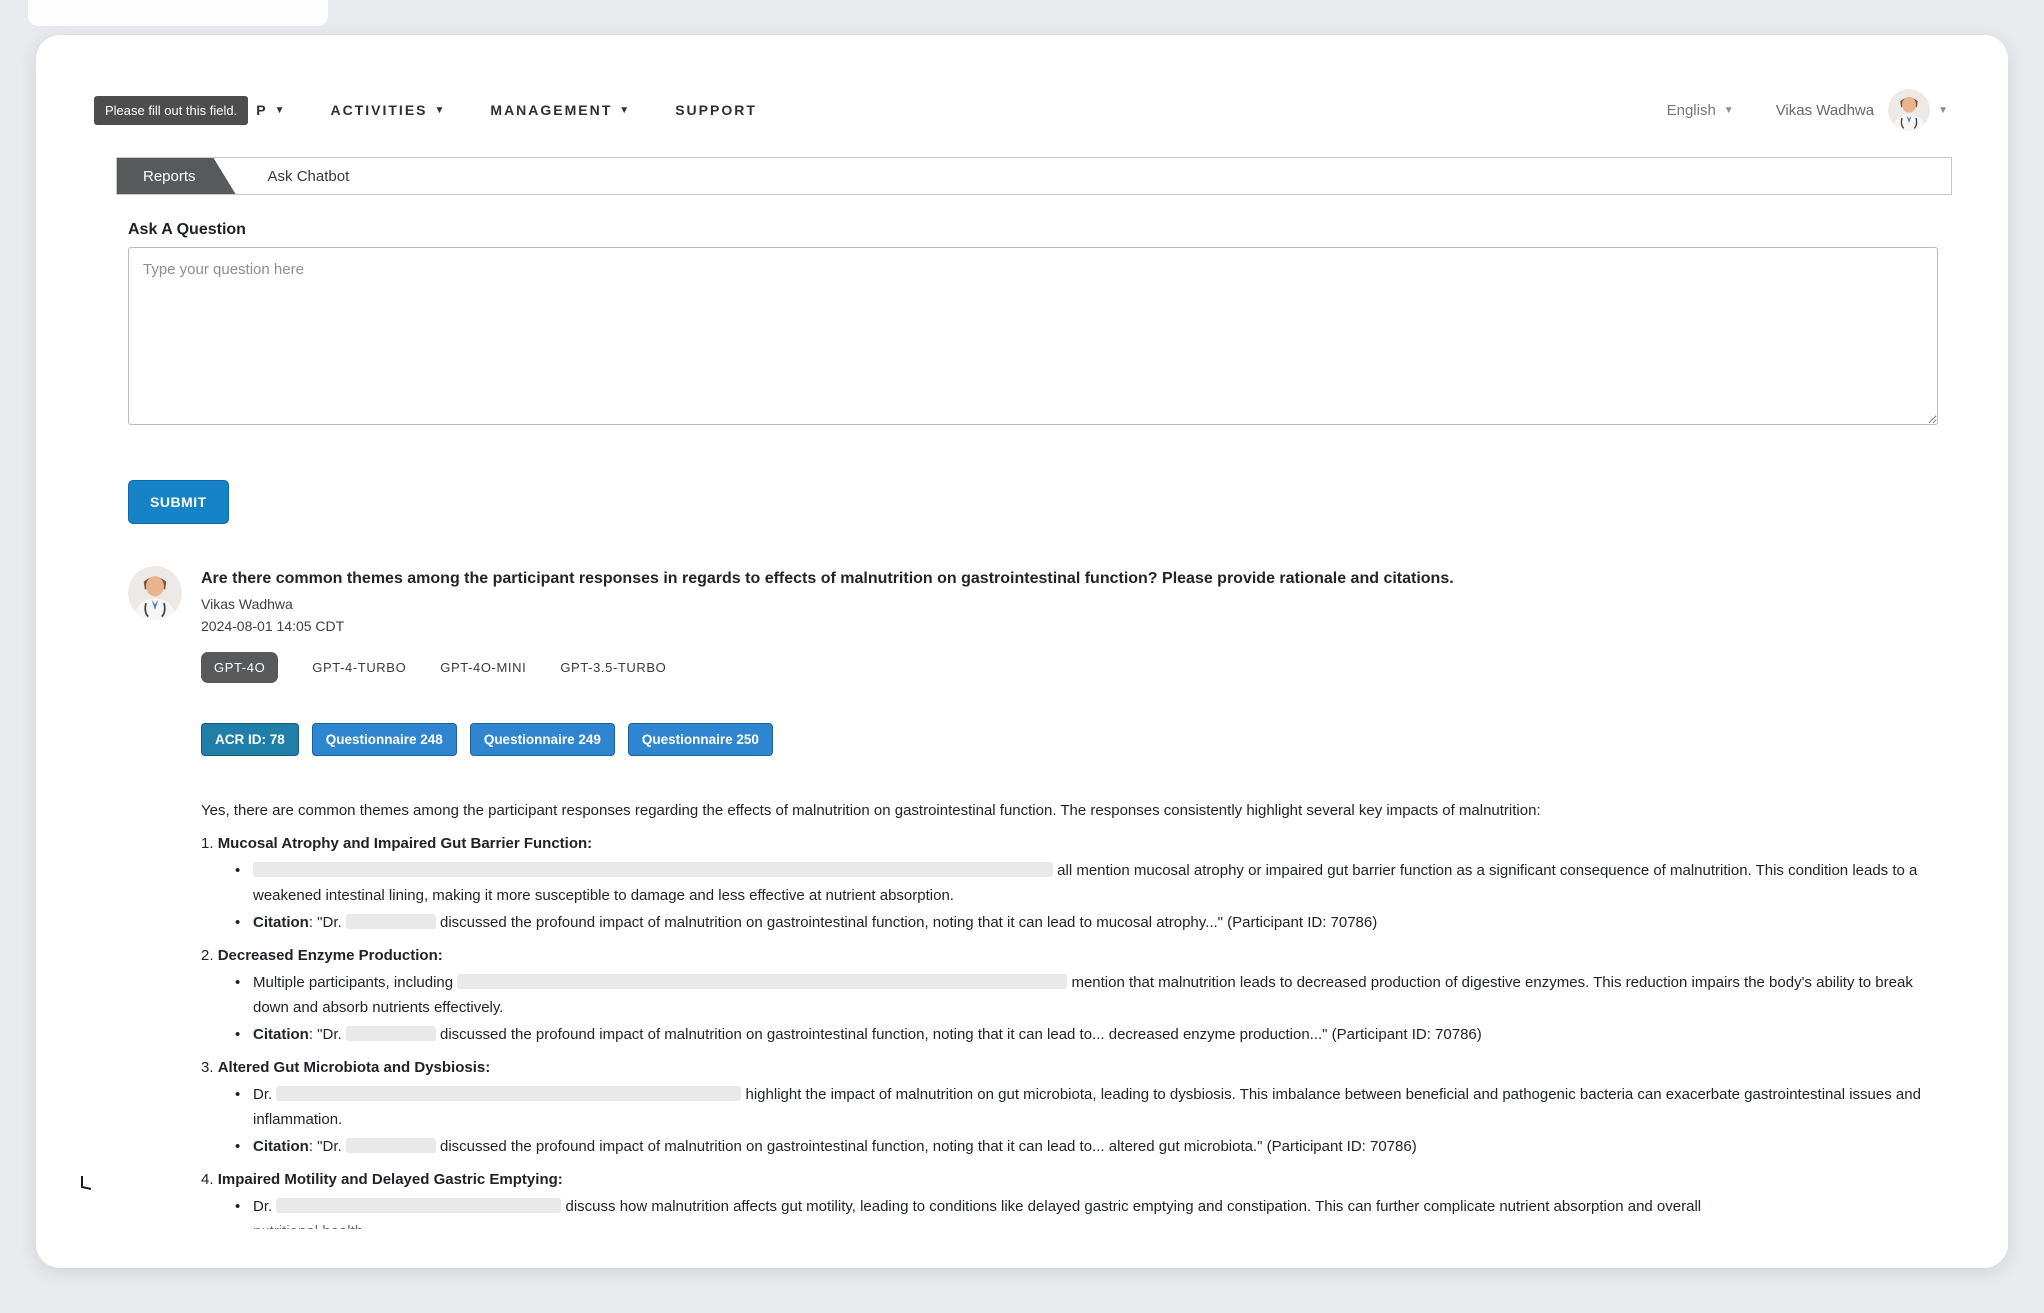  What do you see at coordinates (250, 739) in the screenshot?
I see `badge: ACR ID: 78` at bounding box center [250, 739].